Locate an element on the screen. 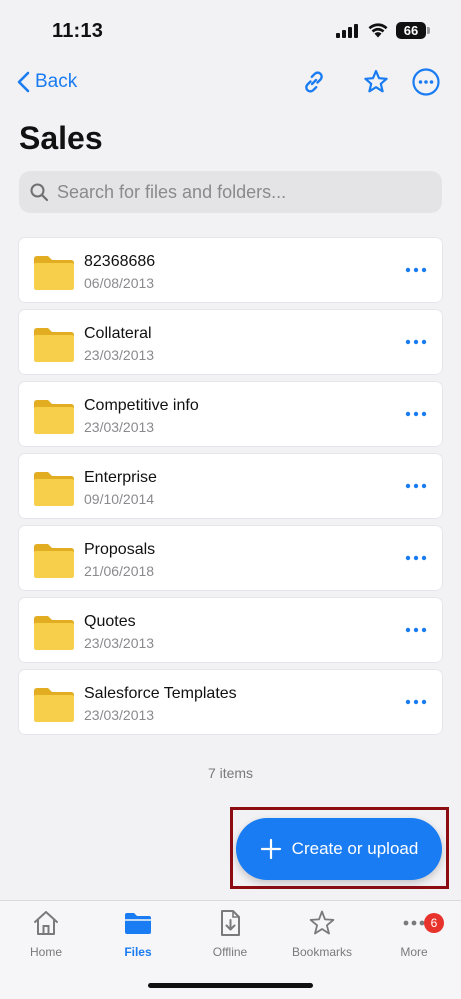  search-input is located at coordinates (237, 192).